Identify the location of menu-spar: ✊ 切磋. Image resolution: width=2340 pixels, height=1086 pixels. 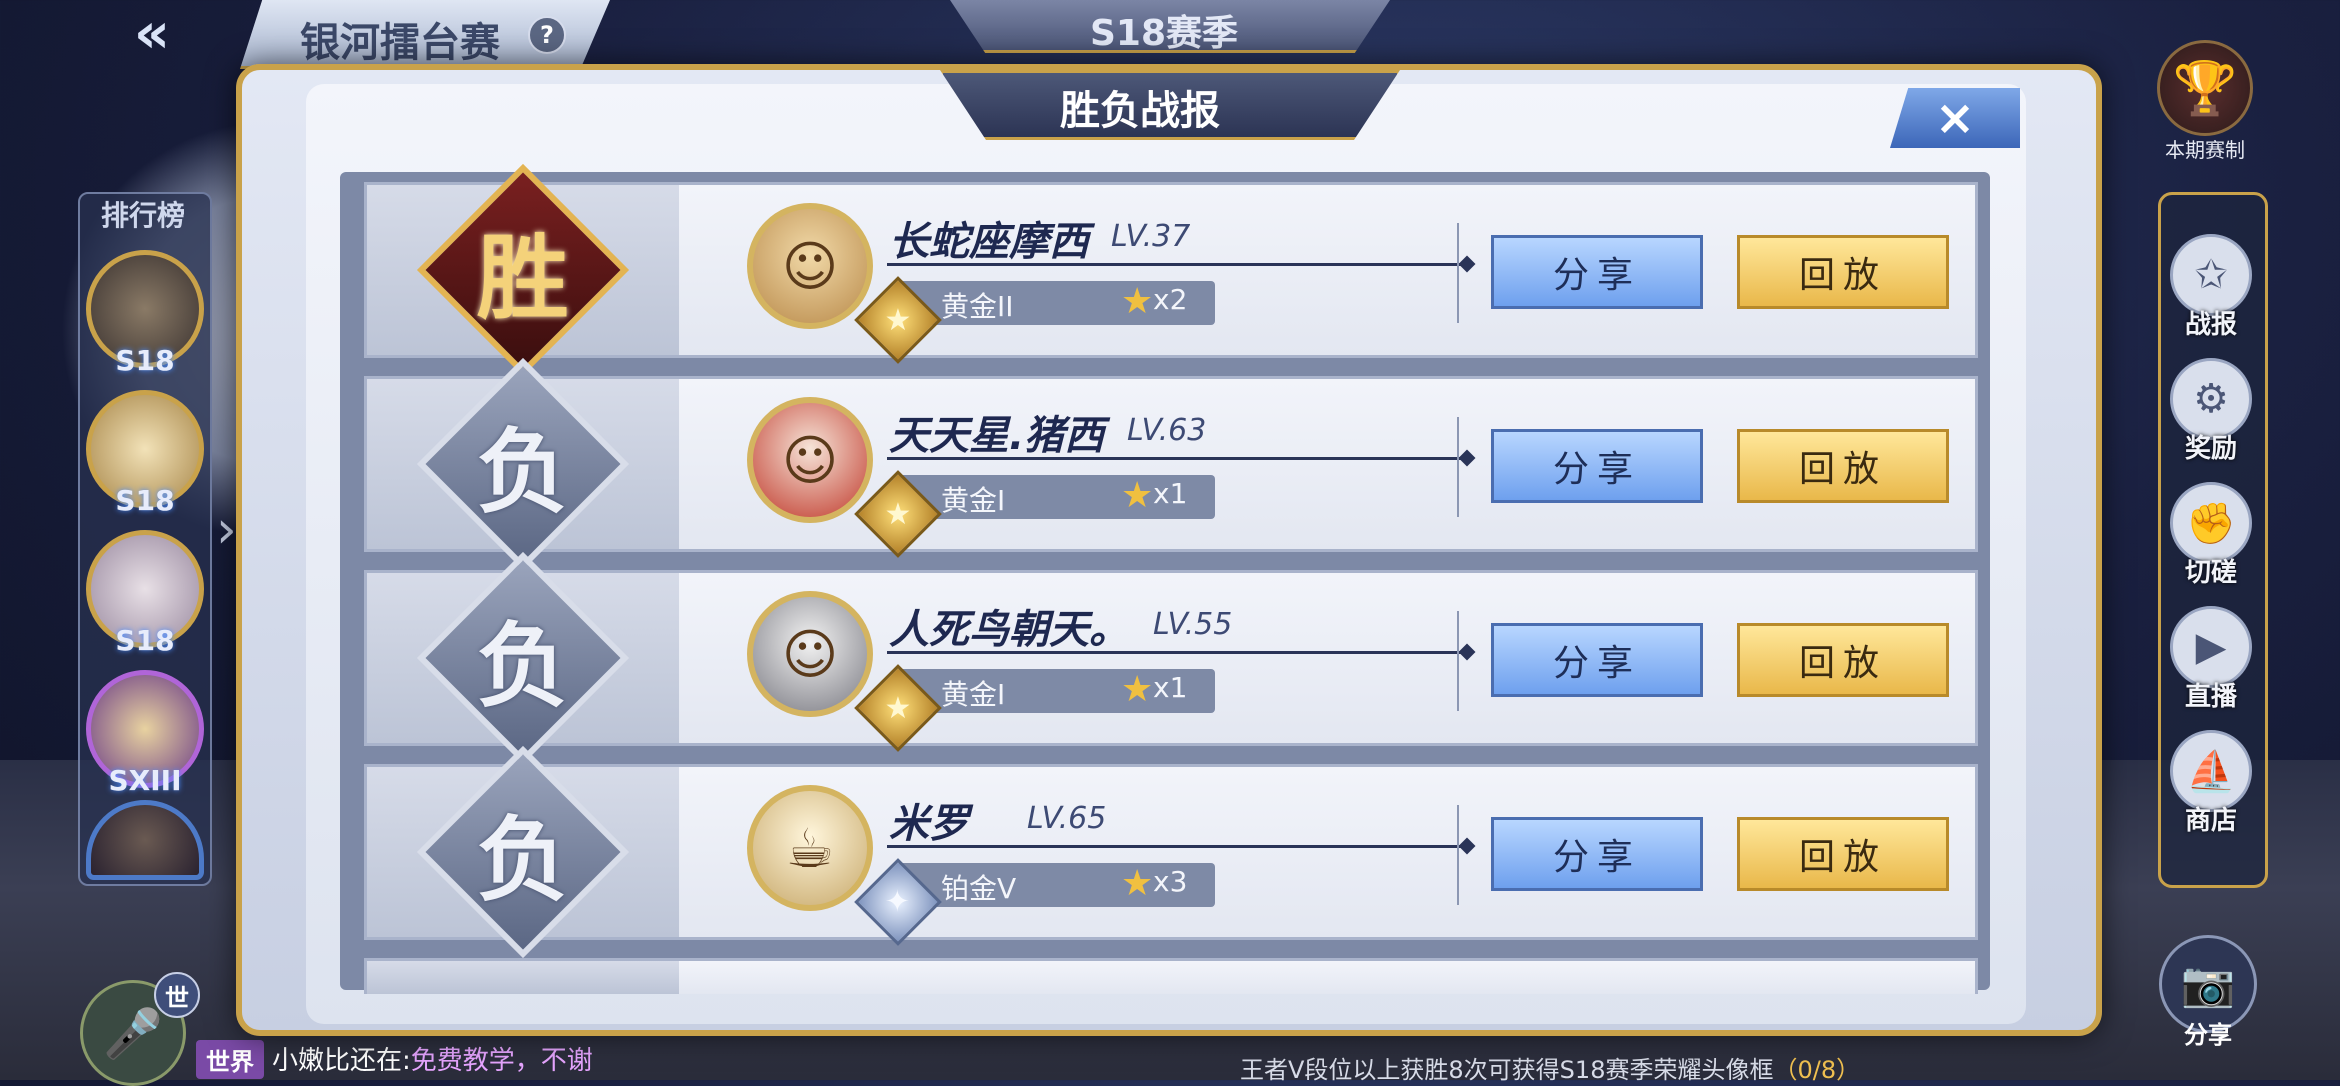
(2211, 535).